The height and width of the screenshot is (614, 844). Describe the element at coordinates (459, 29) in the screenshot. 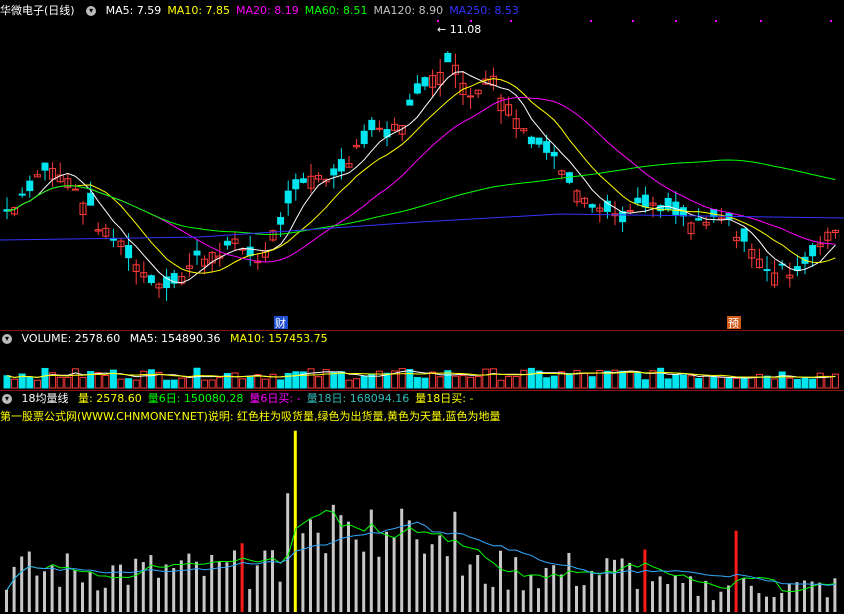

I see `high-price-label: ← 11.08` at that location.